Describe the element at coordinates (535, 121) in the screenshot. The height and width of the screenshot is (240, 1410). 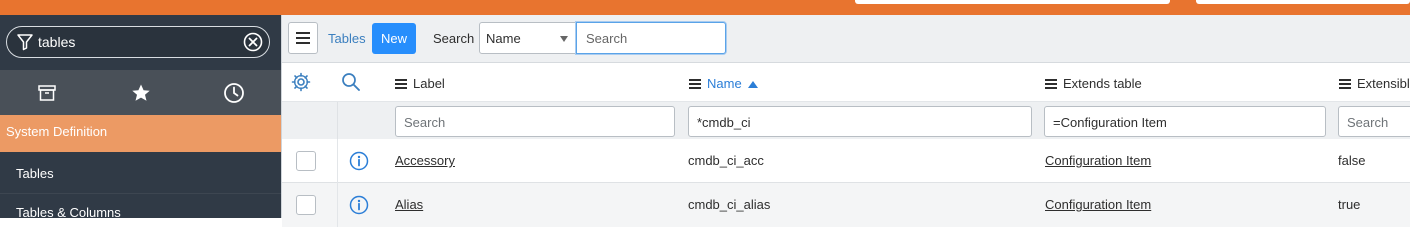
I see `filter-label-input: Search` at that location.